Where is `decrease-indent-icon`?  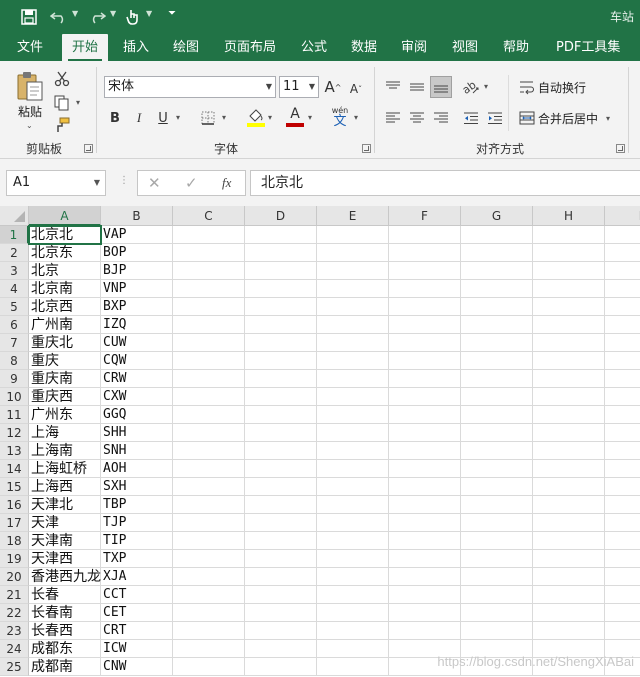 decrease-indent-icon is located at coordinates (471, 118).